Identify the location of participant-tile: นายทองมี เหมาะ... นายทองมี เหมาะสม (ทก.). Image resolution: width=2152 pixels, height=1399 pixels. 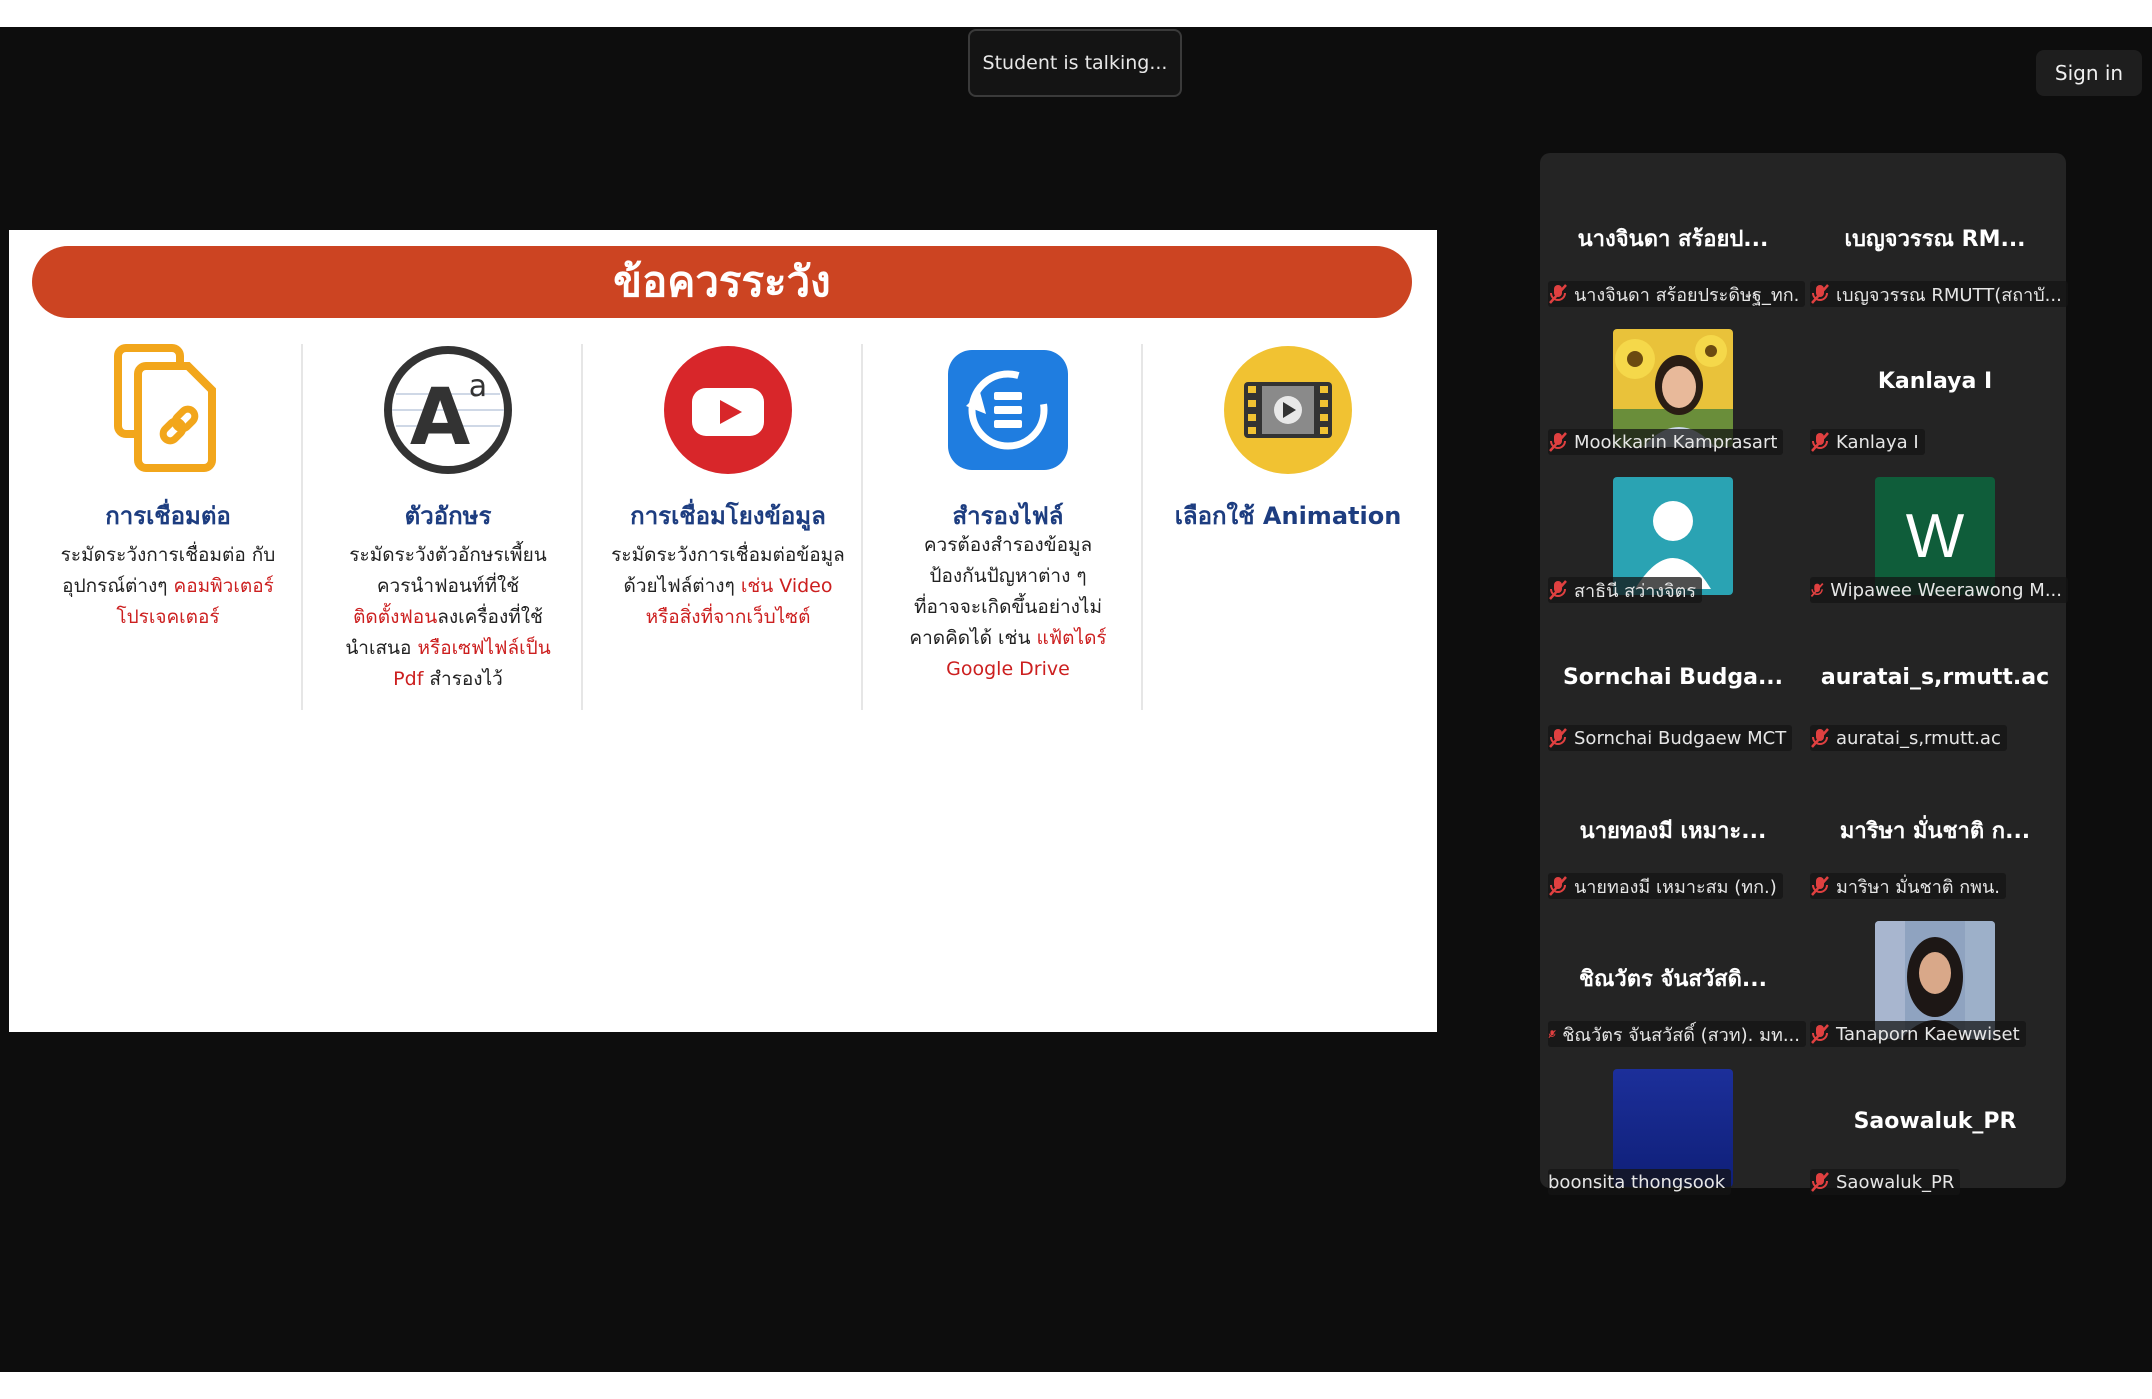
(1673, 833).